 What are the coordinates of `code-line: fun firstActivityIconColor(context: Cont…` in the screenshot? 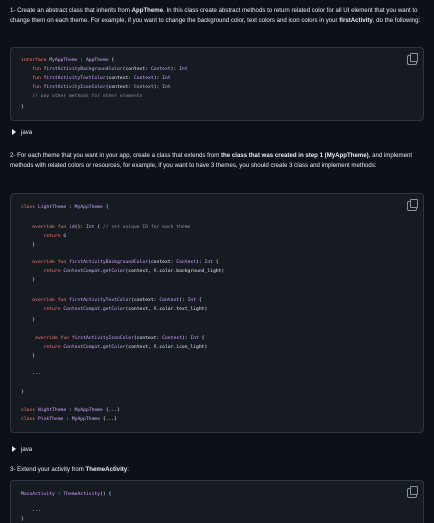 It's located at (101, 87).